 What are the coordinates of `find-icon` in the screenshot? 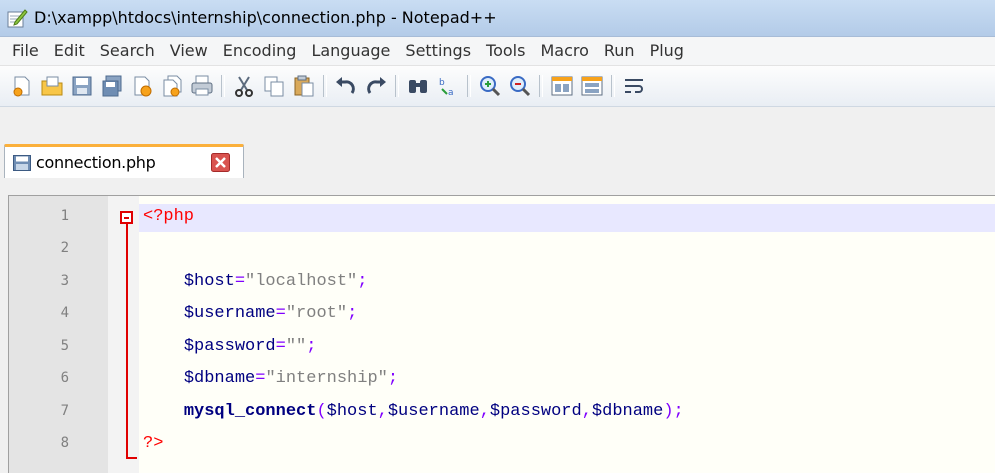 It's located at (418, 86).